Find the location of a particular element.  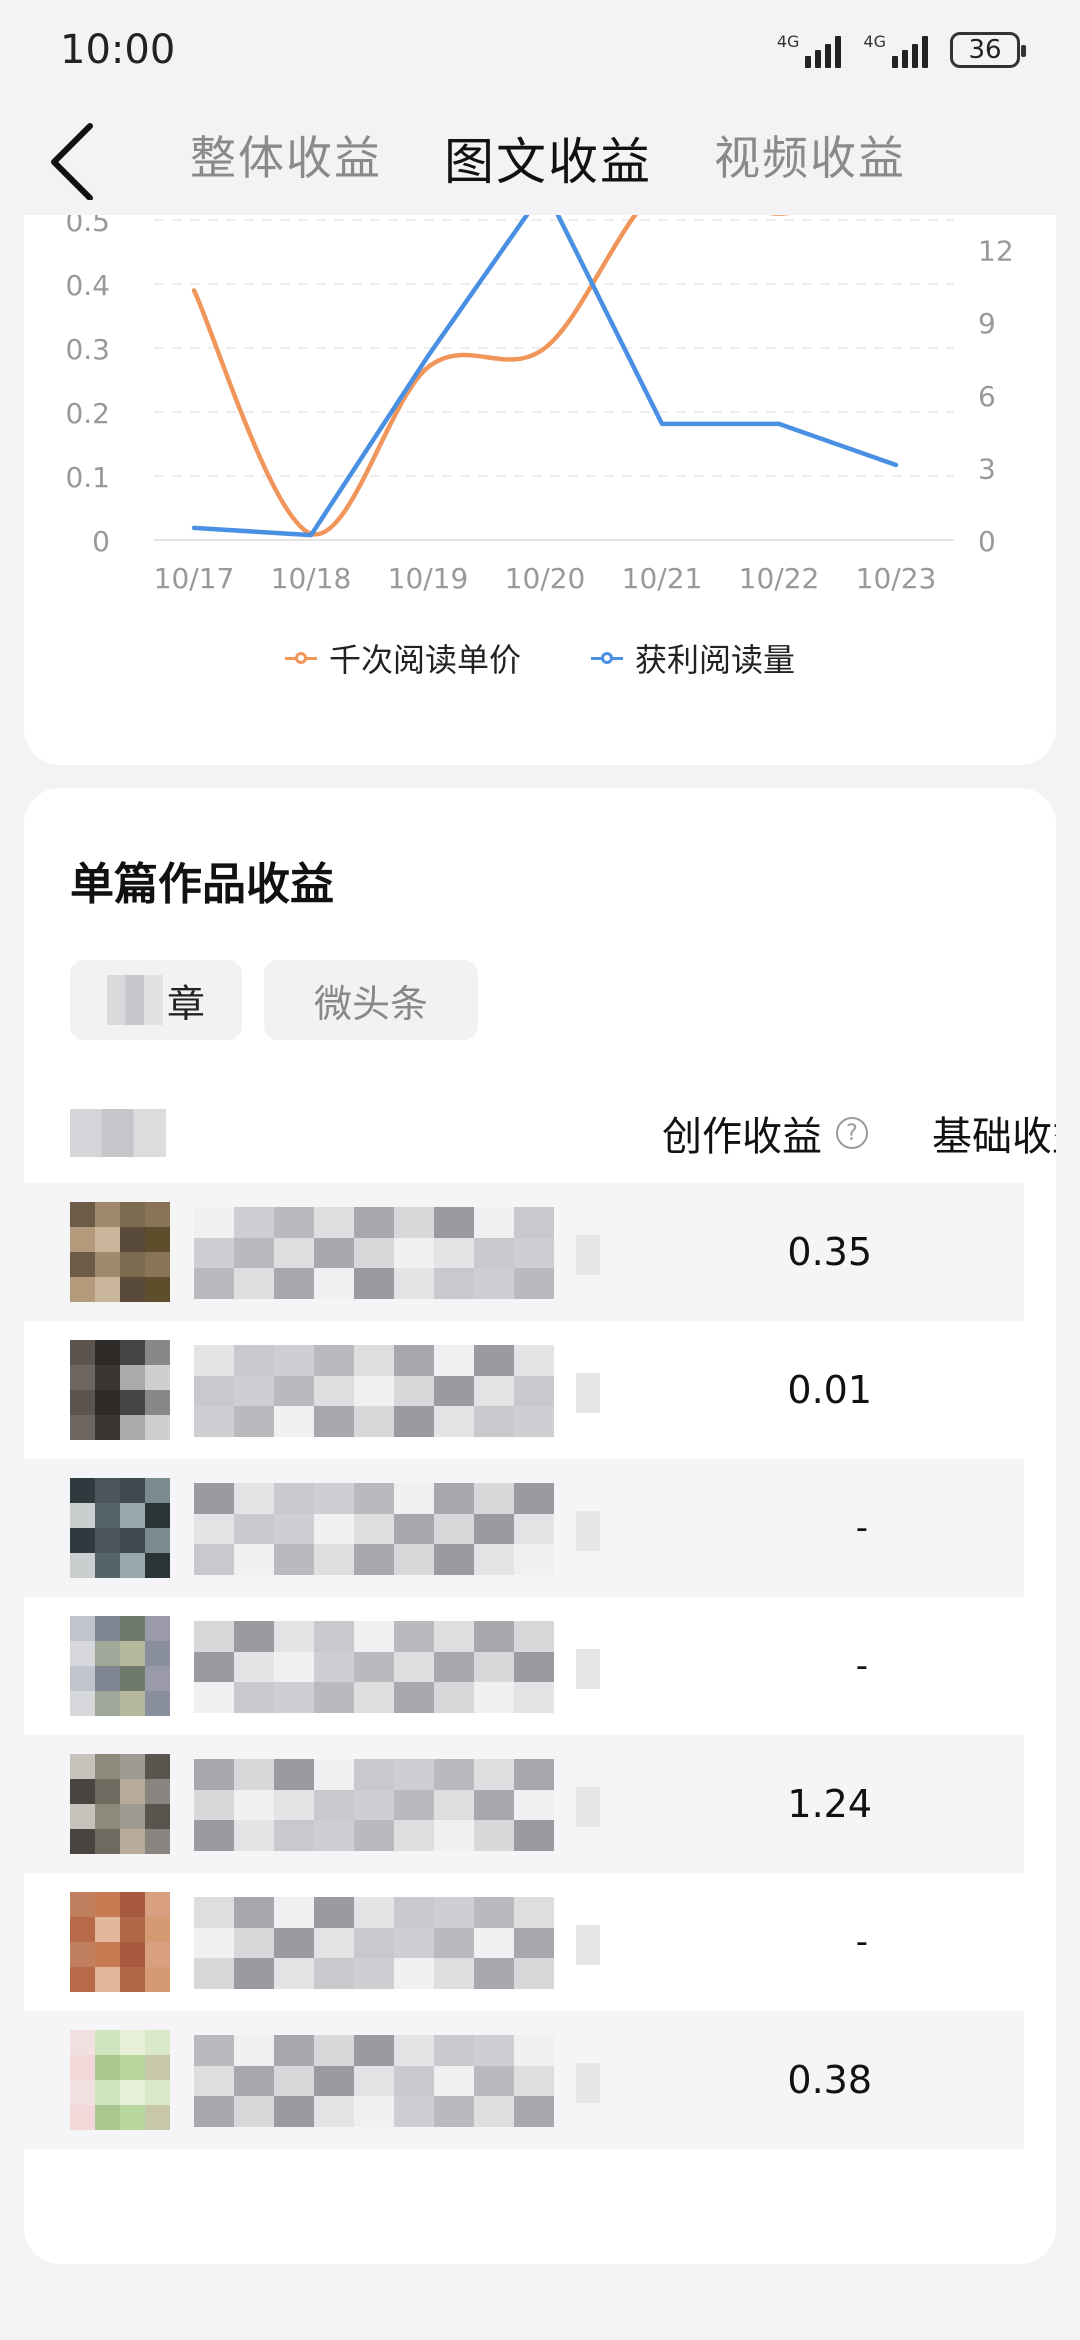

header: 整体收益 图文收益 视频收益 is located at coordinates (540, 157).